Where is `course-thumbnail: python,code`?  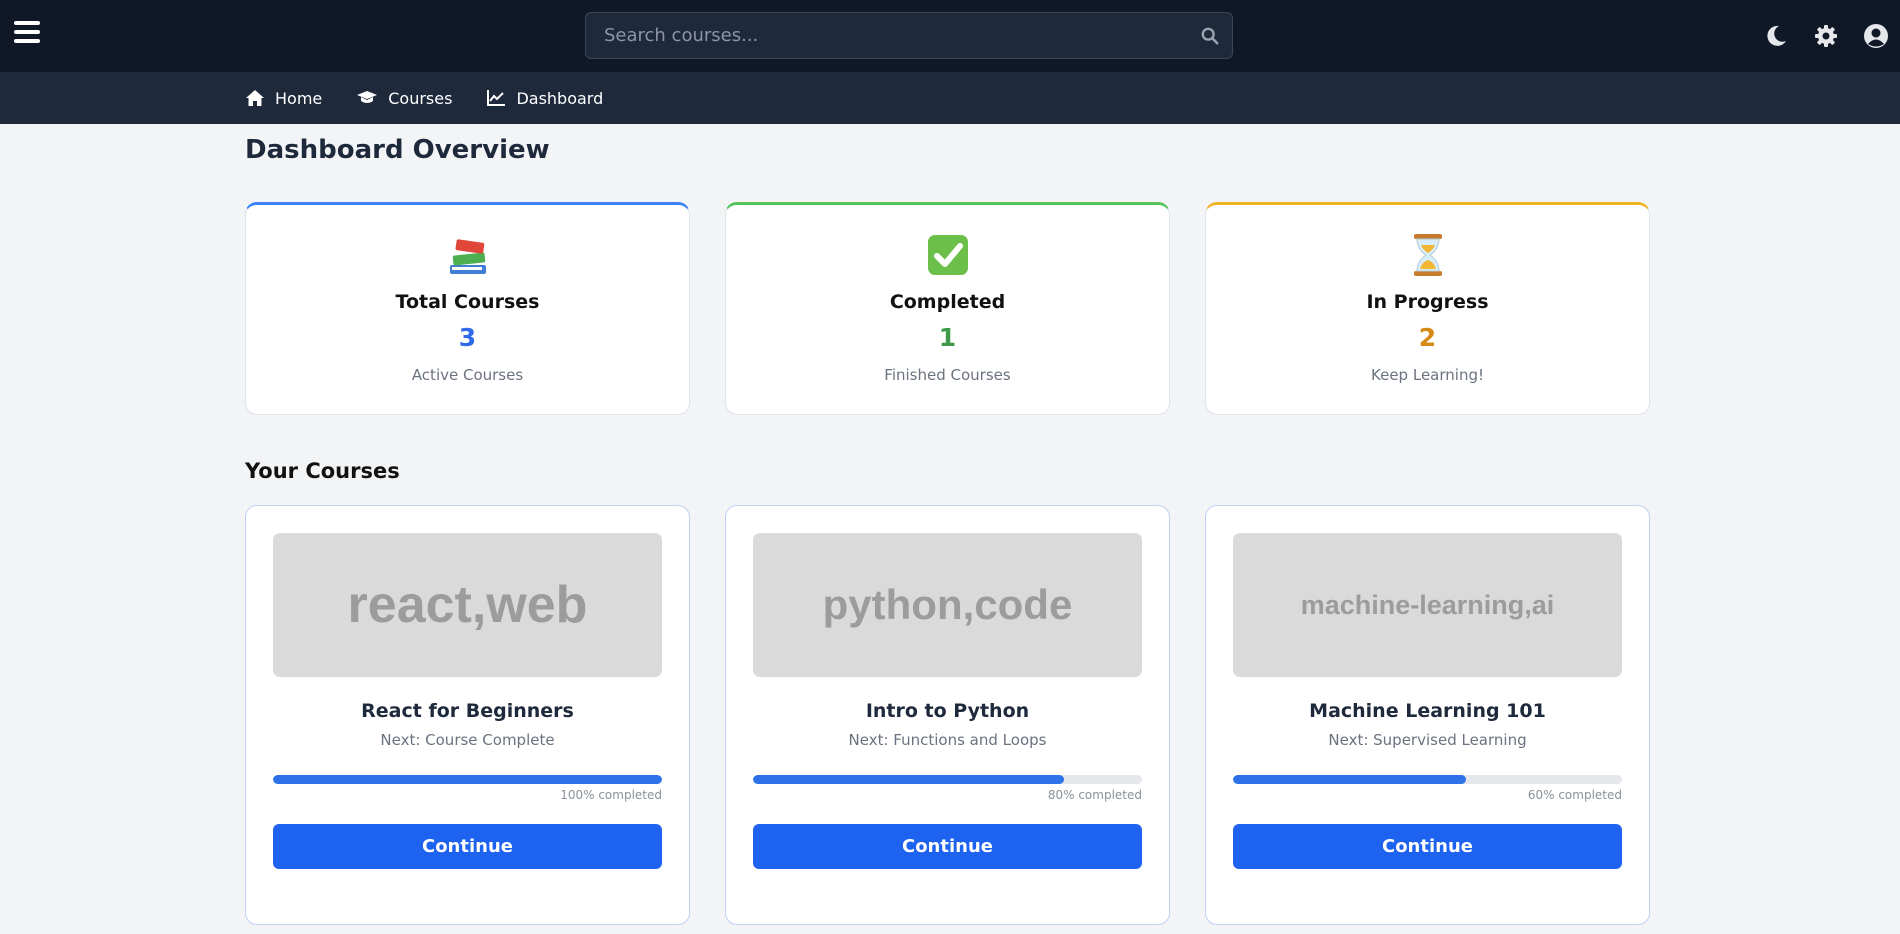
course-thumbnail: python,code is located at coordinates (947, 605).